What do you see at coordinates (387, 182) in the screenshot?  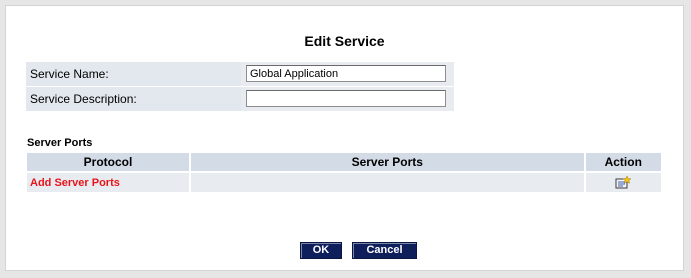 I see `server-ports-cell` at bounding box center [387, 182].